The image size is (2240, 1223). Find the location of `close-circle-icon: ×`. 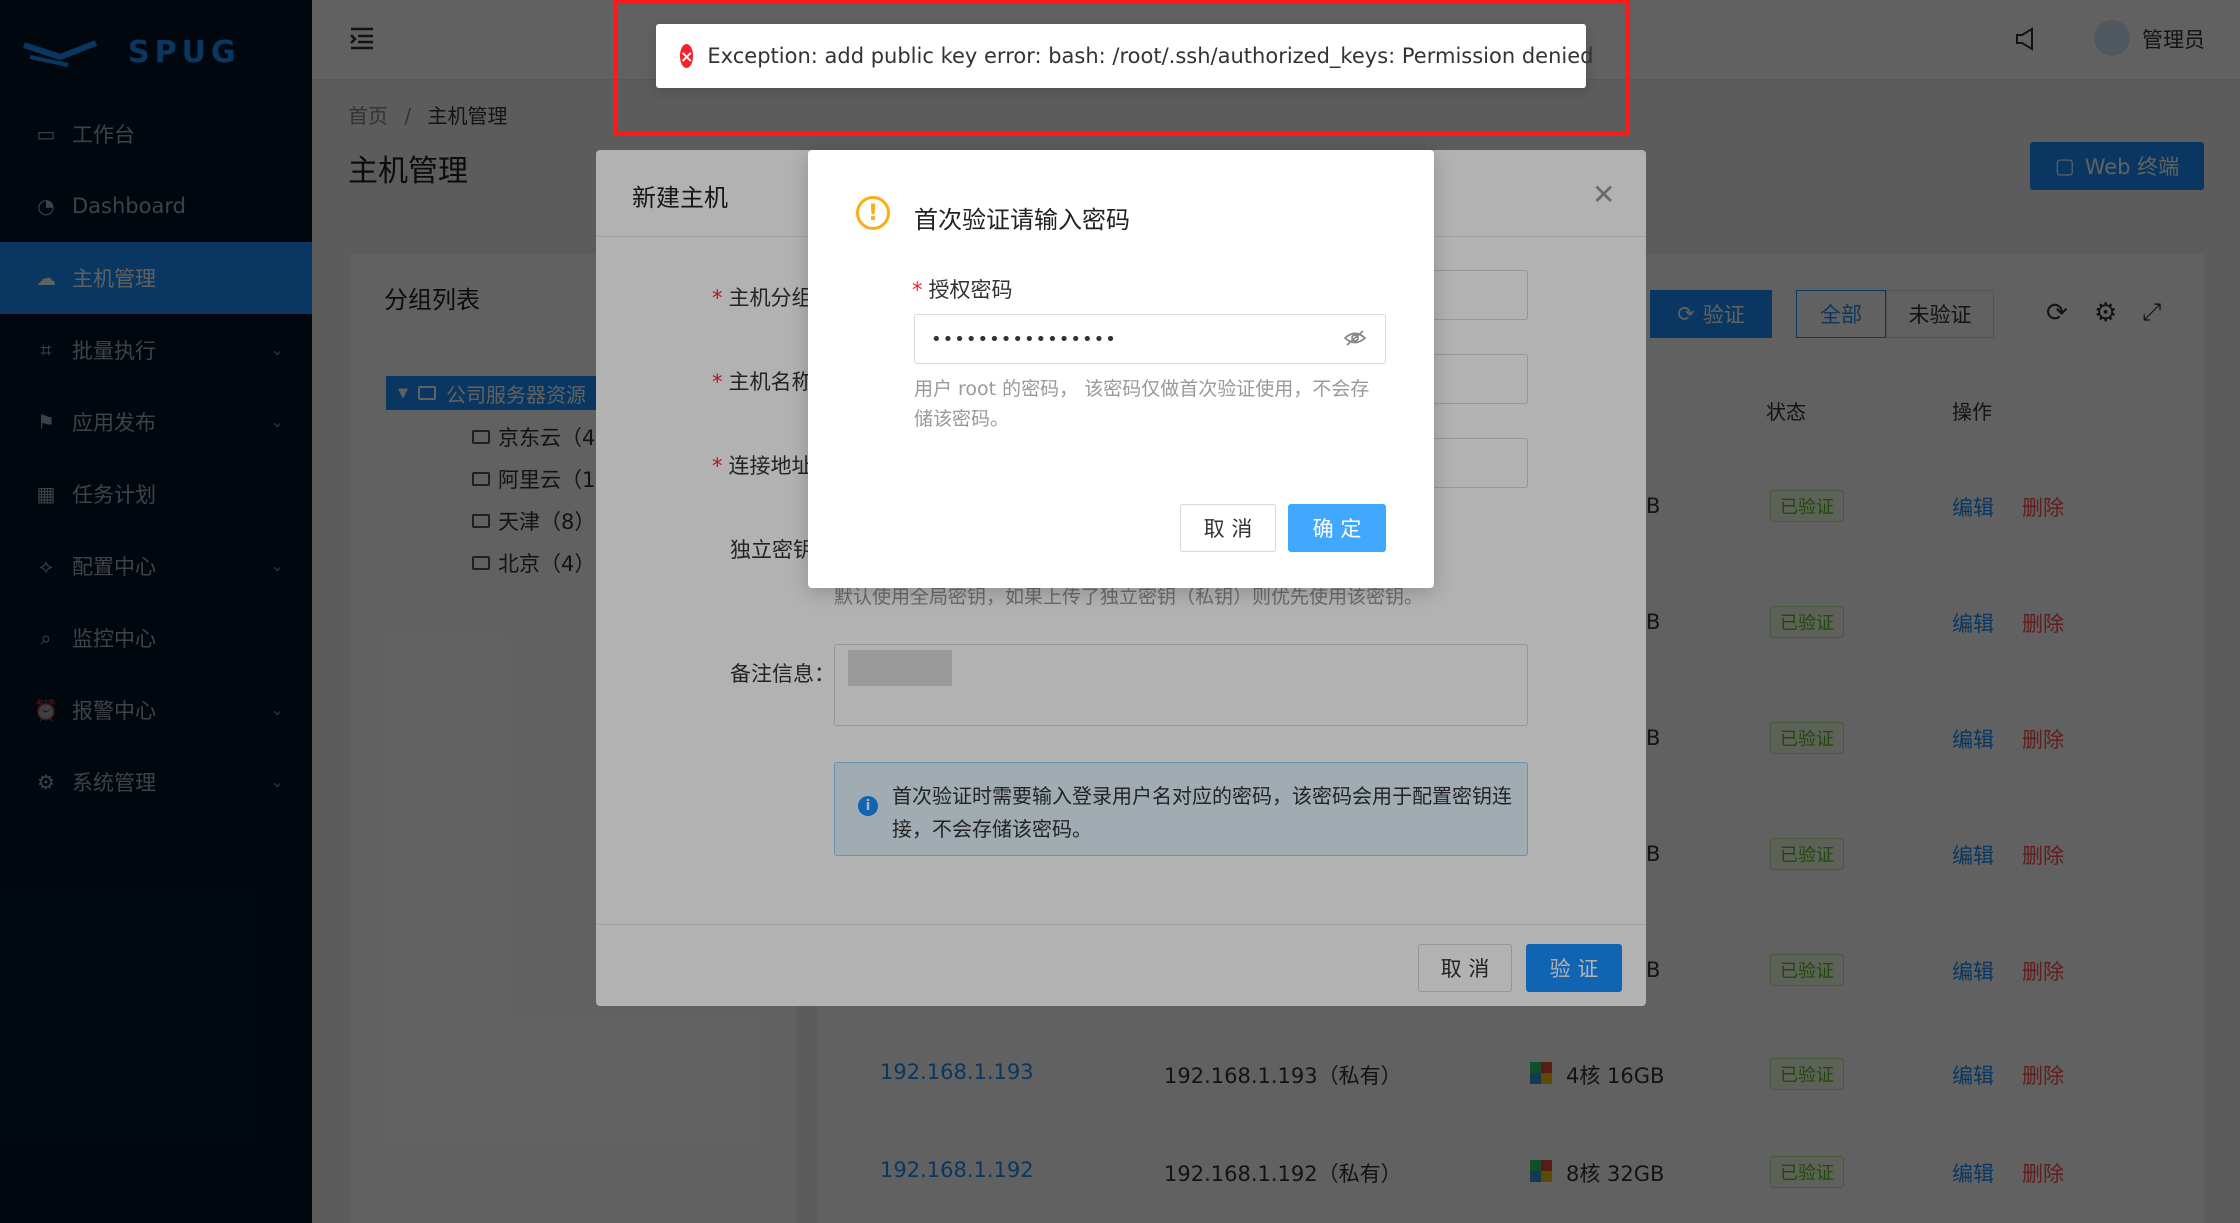

close-circle-icon: × is located at coordinates (687, 56).